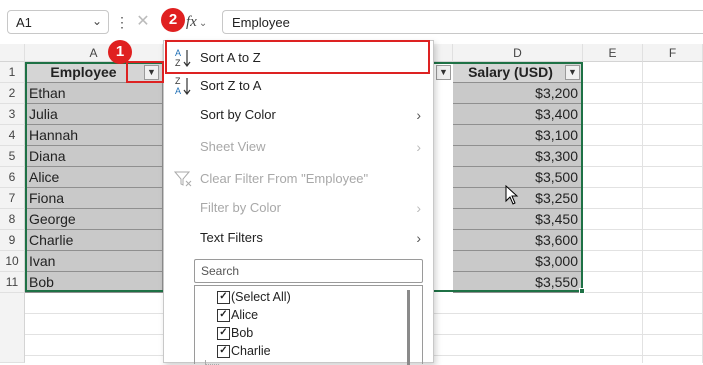 The height and width of the screenshot is (365, 703). Describe the element at coordinates (298, 147) in the screenshot. I see `menu-sheet-view: Sheet View ›` at that location.